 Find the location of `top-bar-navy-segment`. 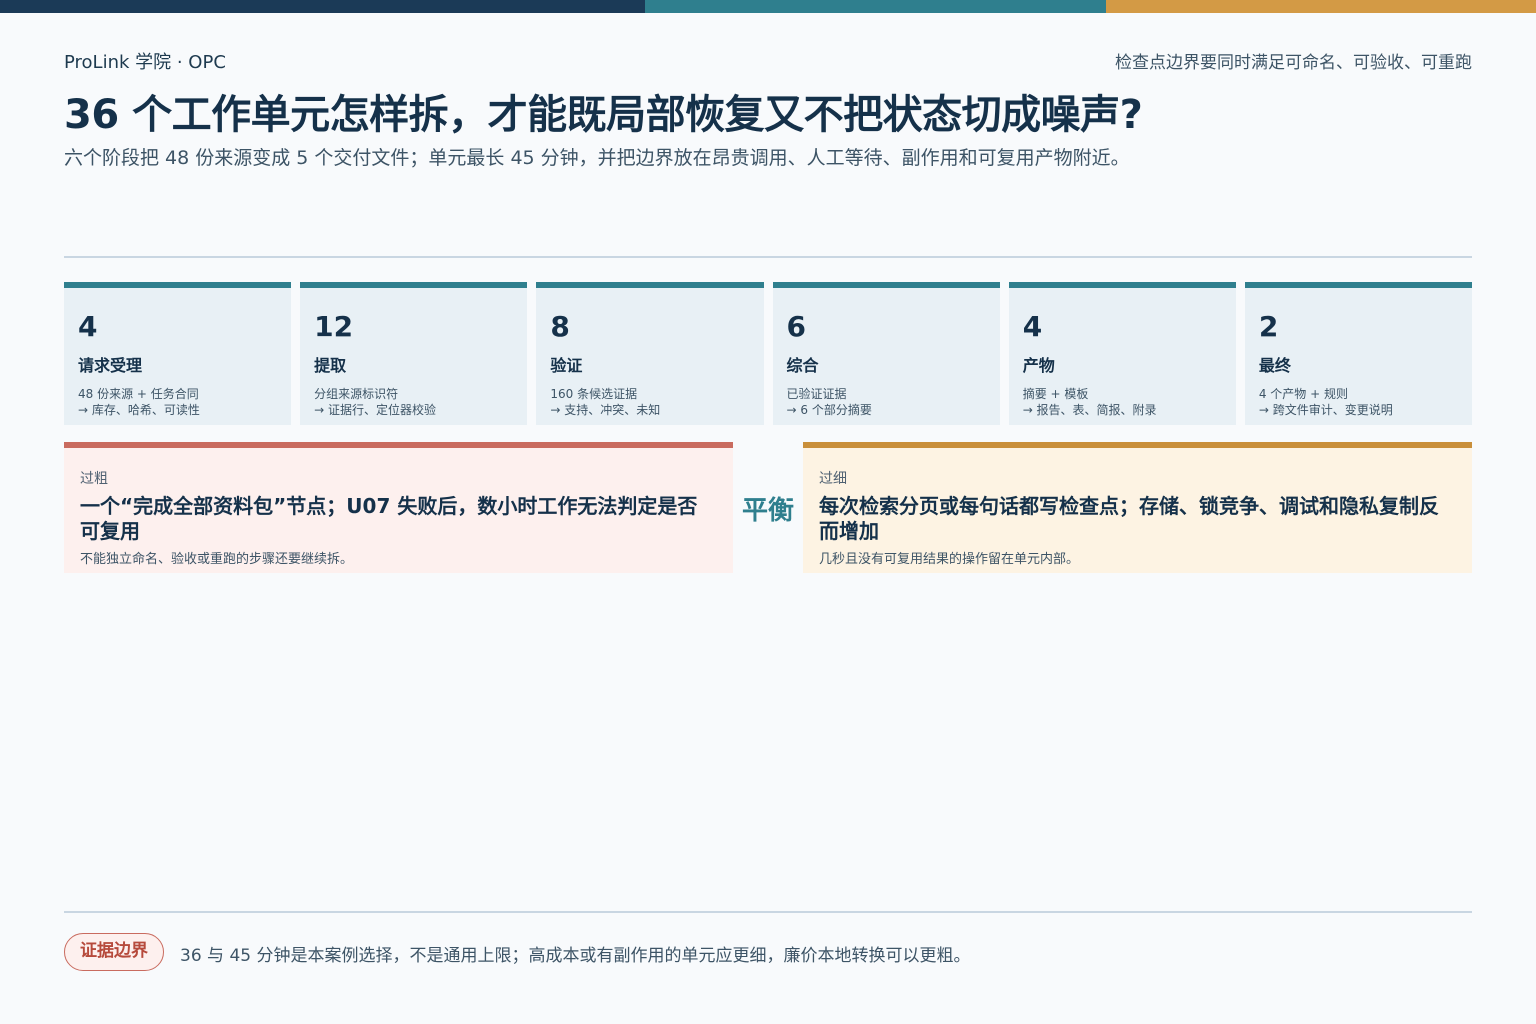

top-bar-navy-segment is located at coordinates (322, 6).